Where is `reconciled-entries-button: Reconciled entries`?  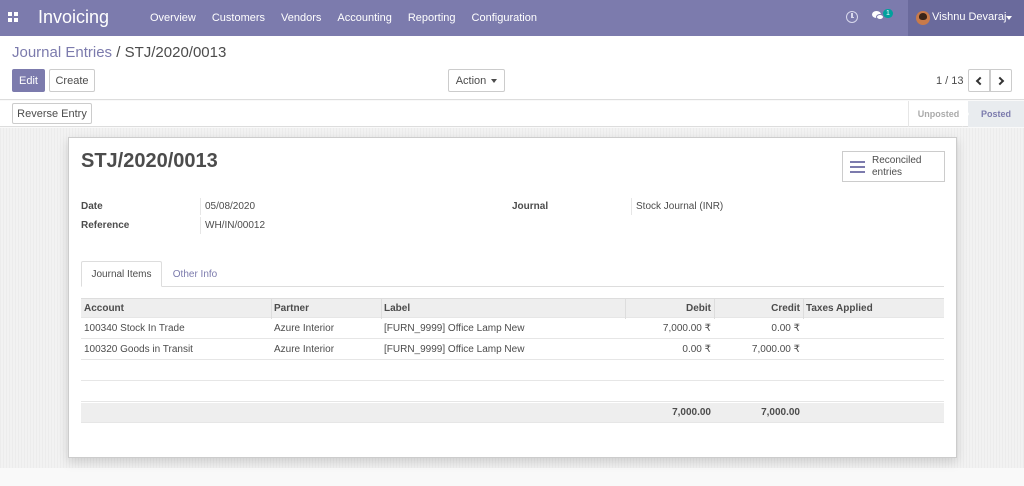
reconciled-entries-button: Reconciled entries is located at coordinates (893, 166).